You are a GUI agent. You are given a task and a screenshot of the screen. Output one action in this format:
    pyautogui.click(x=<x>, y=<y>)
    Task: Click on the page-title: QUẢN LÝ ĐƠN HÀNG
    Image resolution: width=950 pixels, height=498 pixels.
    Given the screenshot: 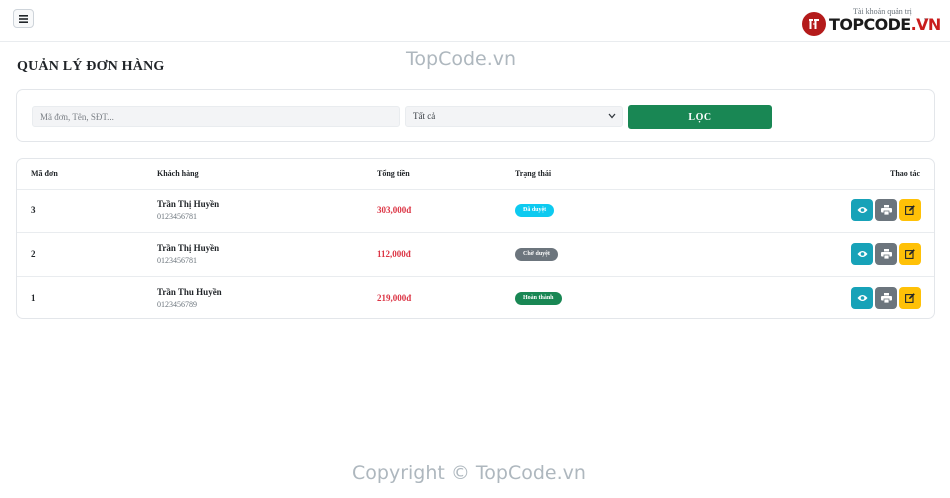 What is the action you would take?
    pyautogui.click(x=91, y=66)
    